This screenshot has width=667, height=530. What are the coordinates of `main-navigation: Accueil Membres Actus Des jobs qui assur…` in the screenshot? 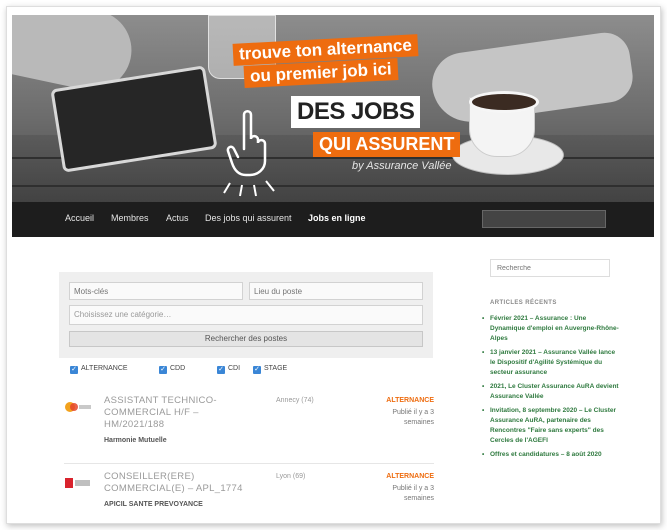 It's located at (333, 219).